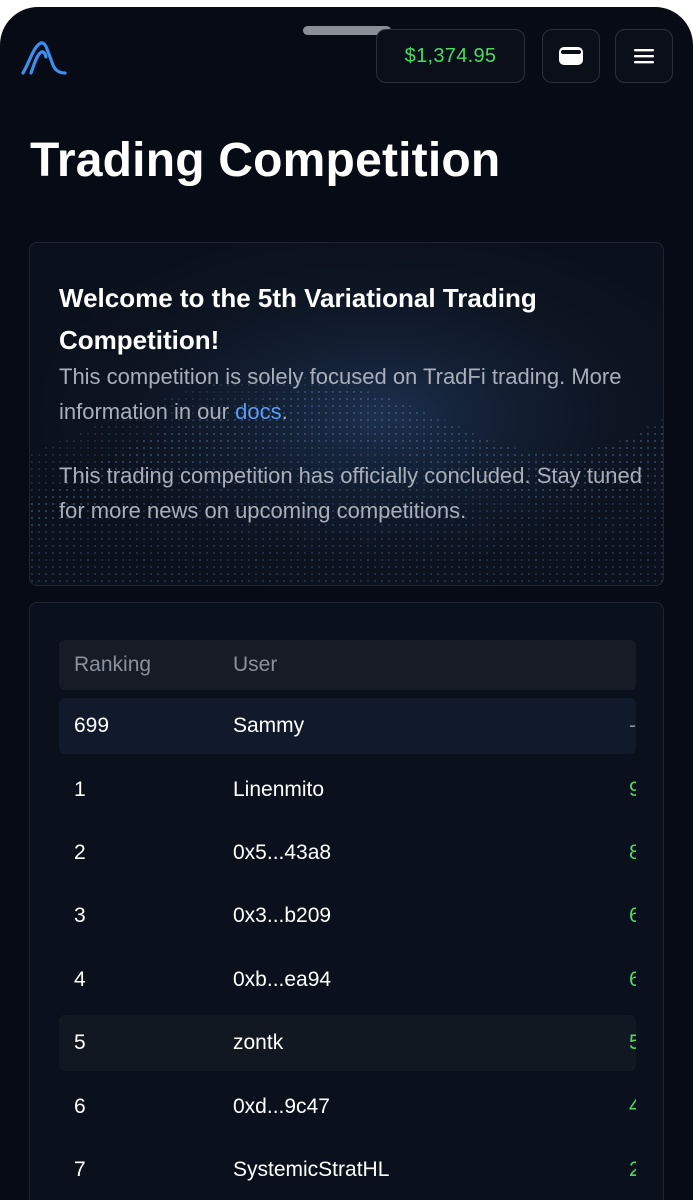 The image size is (693, 1200). What do you see at coordinates (632, 853) in the screenshot?
I see `pnl-cell: 8` at bounding box center [632, 853].